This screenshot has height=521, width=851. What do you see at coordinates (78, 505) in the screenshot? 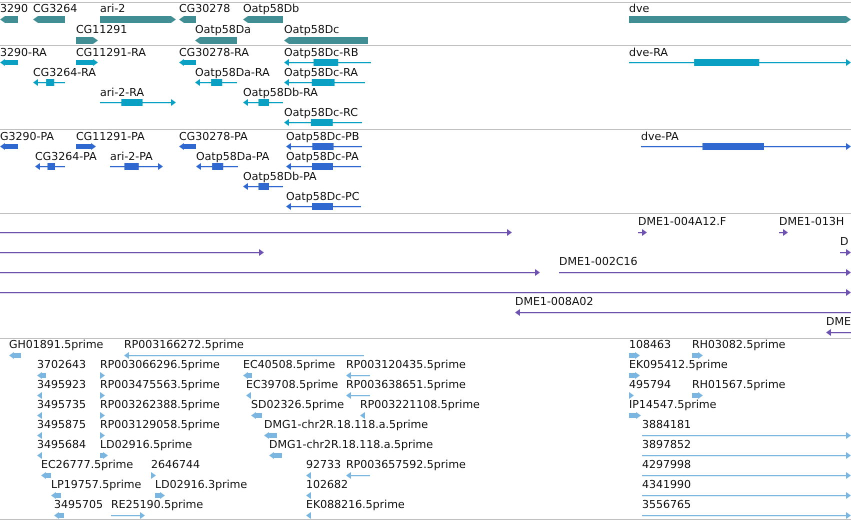
I see `est-label: 3495705` at bounding box center [78, 505].